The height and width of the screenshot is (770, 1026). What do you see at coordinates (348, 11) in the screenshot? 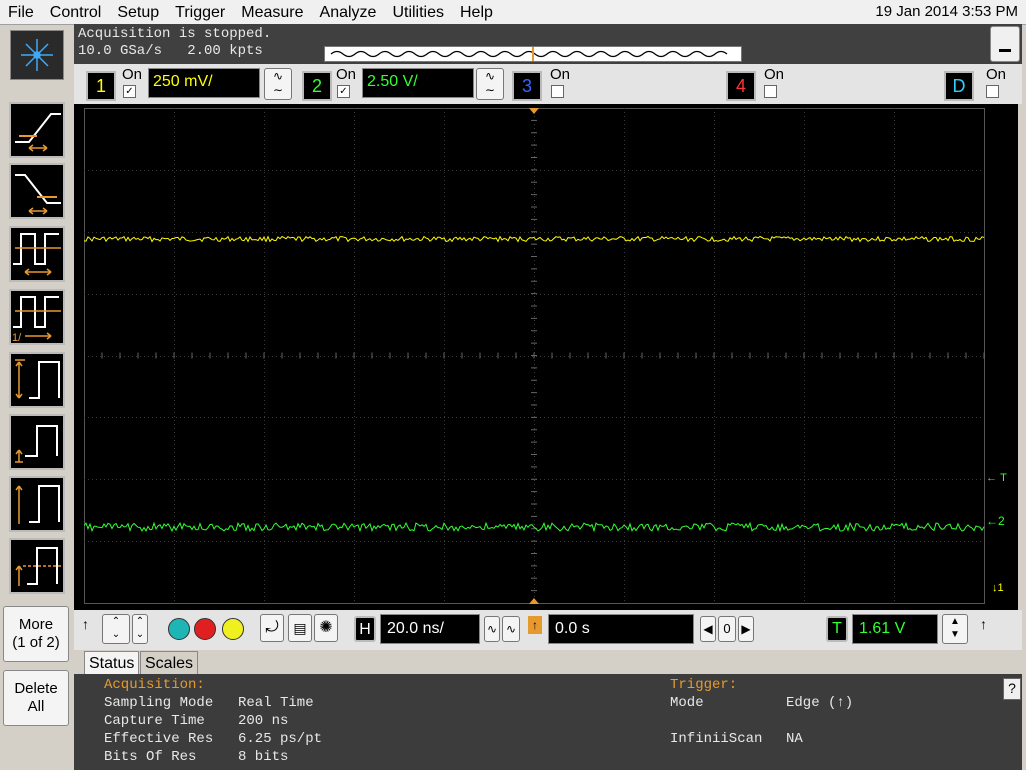
I see `menu-analyze: Analyze` at bounding box center [348, 11].